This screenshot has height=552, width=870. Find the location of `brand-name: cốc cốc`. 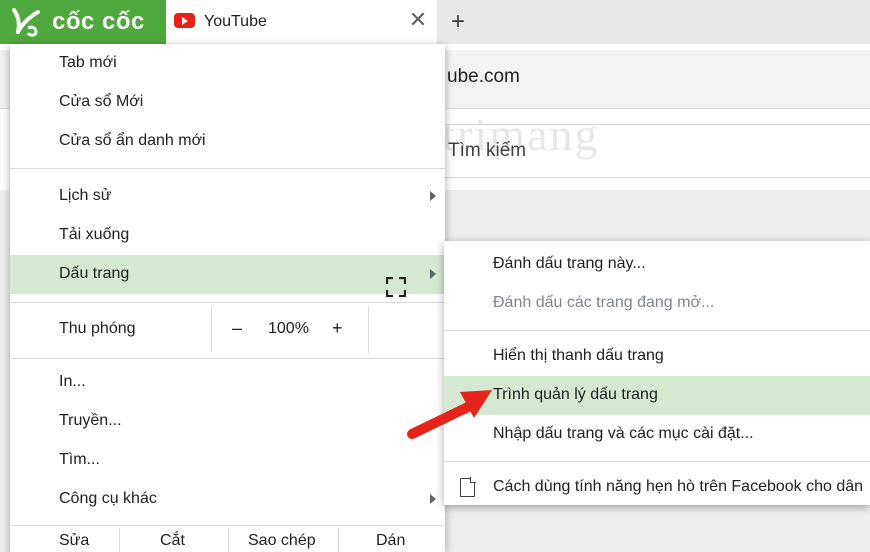

brand-name: cốc cốc is located at coordinates (98, 21).